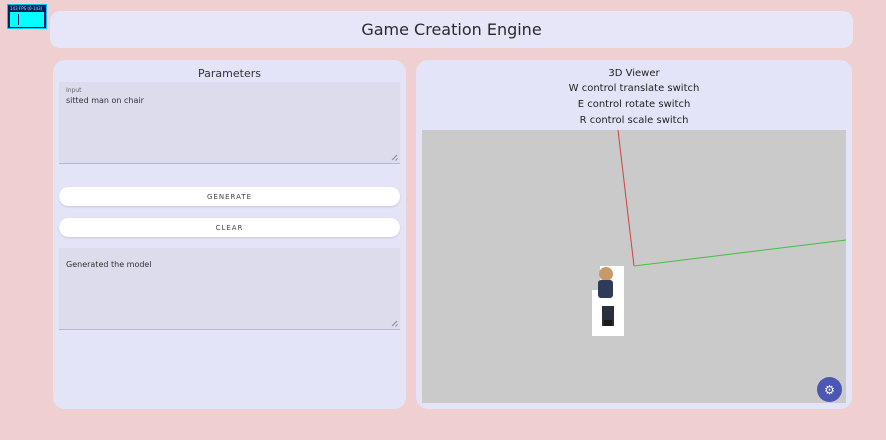 The height and width of the screenshot is (440, 886). I want to click on clear-button: CLEAR, so click(229, 227).